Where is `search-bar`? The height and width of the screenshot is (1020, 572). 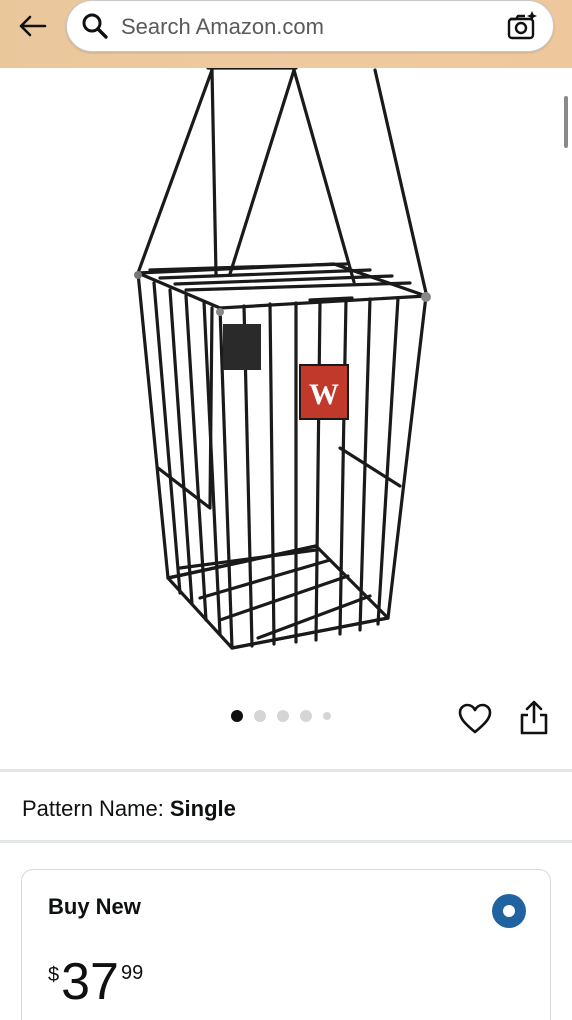 search-bar is located at coordinates (310, 26).